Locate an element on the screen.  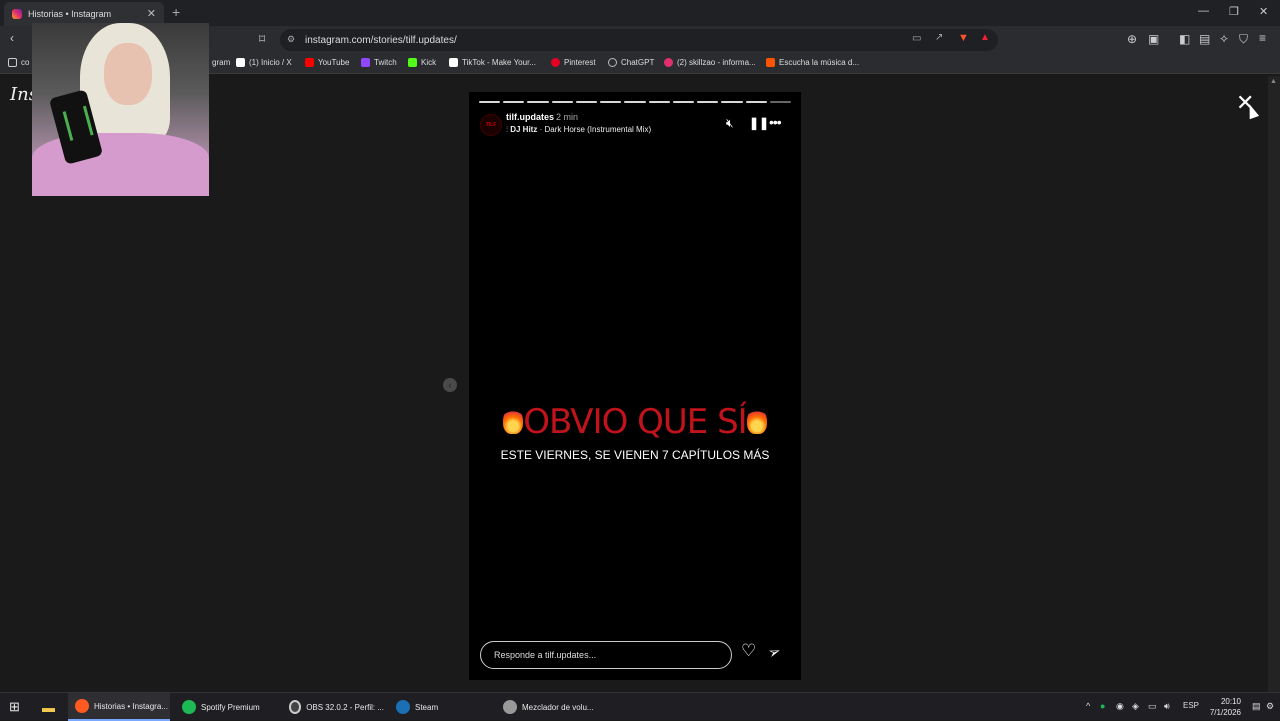
tiktok-icon is located at coordinates (453, 62).